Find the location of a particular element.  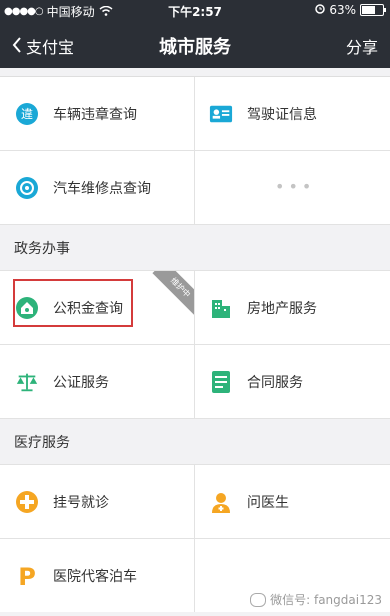

svg-text: P is located at coordinates (27, 576).